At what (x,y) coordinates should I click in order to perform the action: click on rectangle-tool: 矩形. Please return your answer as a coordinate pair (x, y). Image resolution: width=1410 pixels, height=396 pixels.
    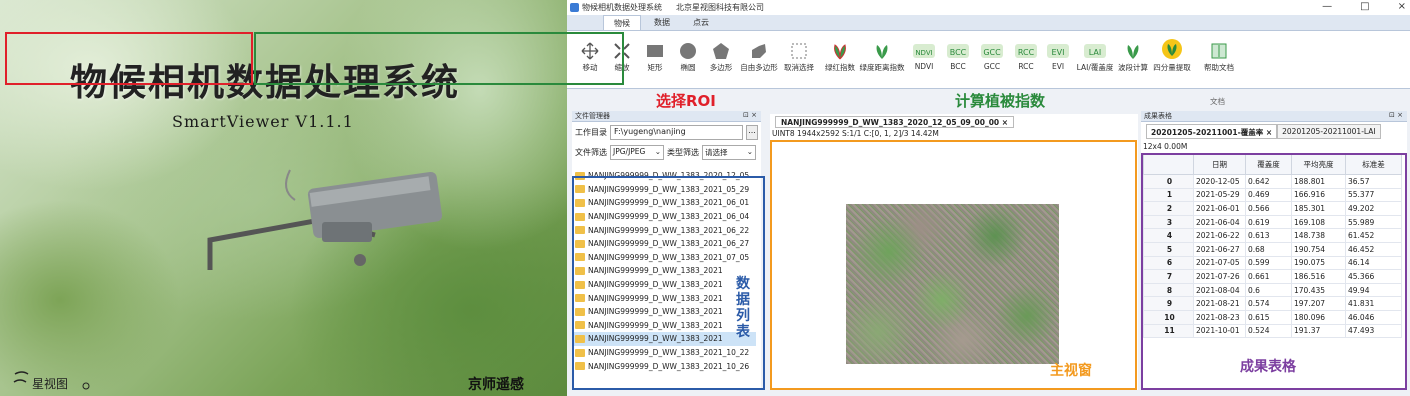
    Looking at the image, I should click on (655, 57).